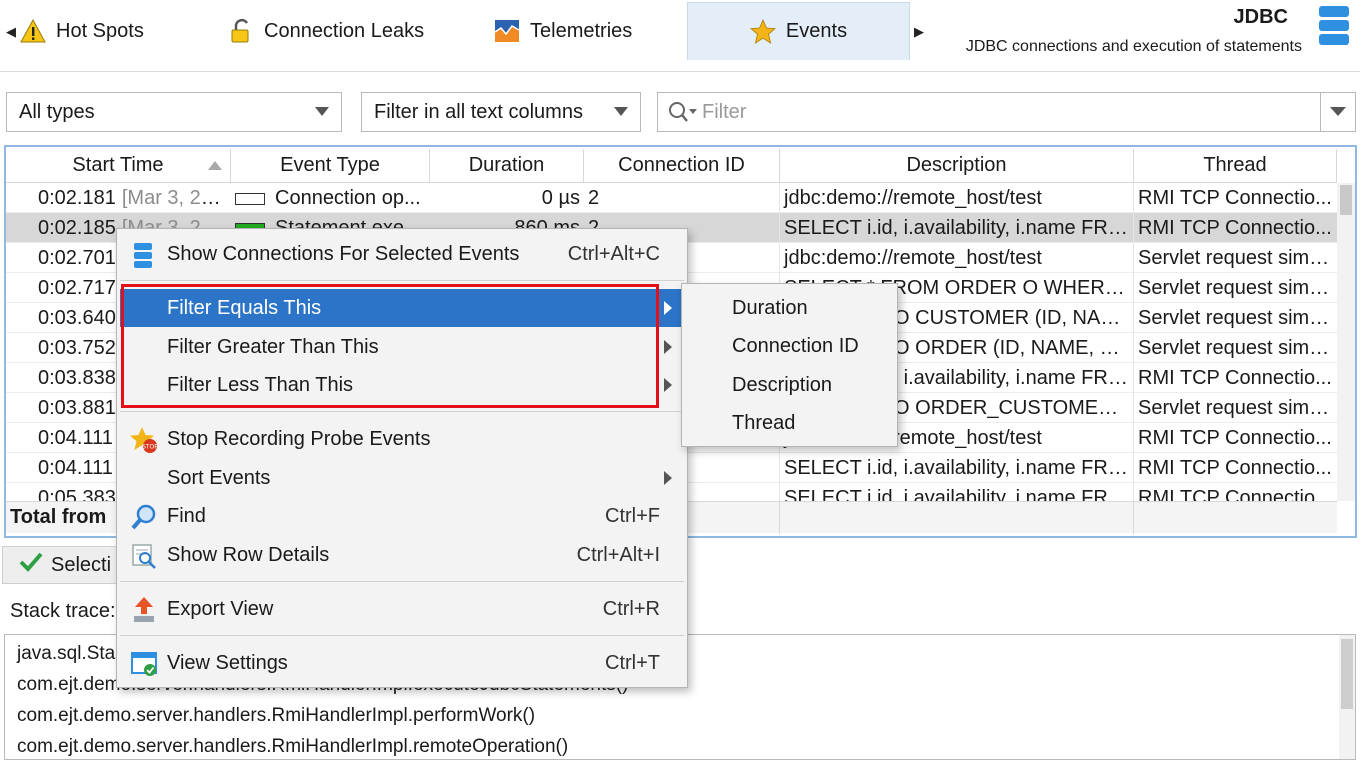 The height and width of the screenshot is (763, 1360). I want to click on cell-duration: 0 µs, so click(560, 198).